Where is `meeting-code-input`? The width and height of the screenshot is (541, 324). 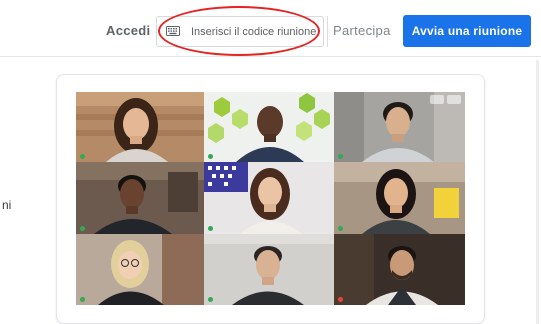
meeting-code-input is located at coordinates (254, 32).